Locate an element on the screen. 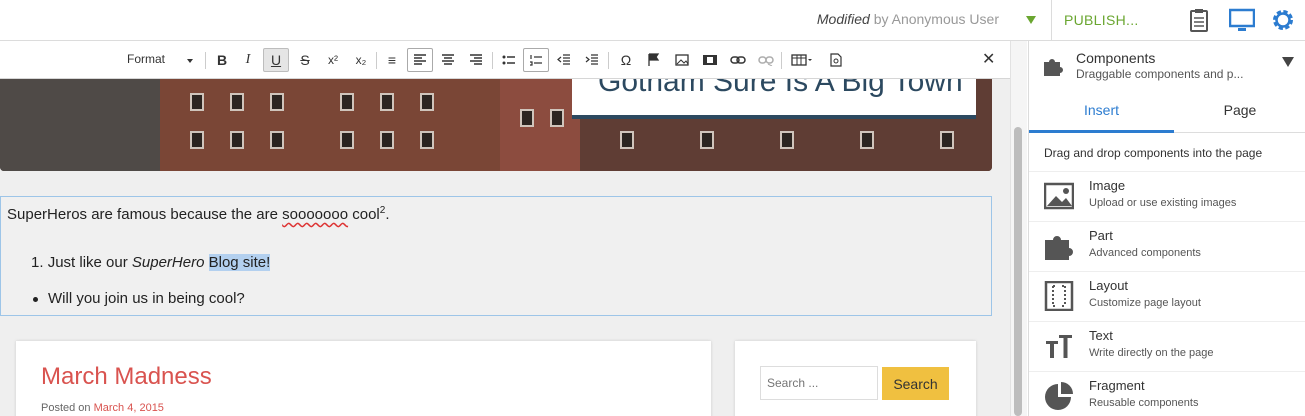  bulleted-list-icon is located at coordinates (509, 60).